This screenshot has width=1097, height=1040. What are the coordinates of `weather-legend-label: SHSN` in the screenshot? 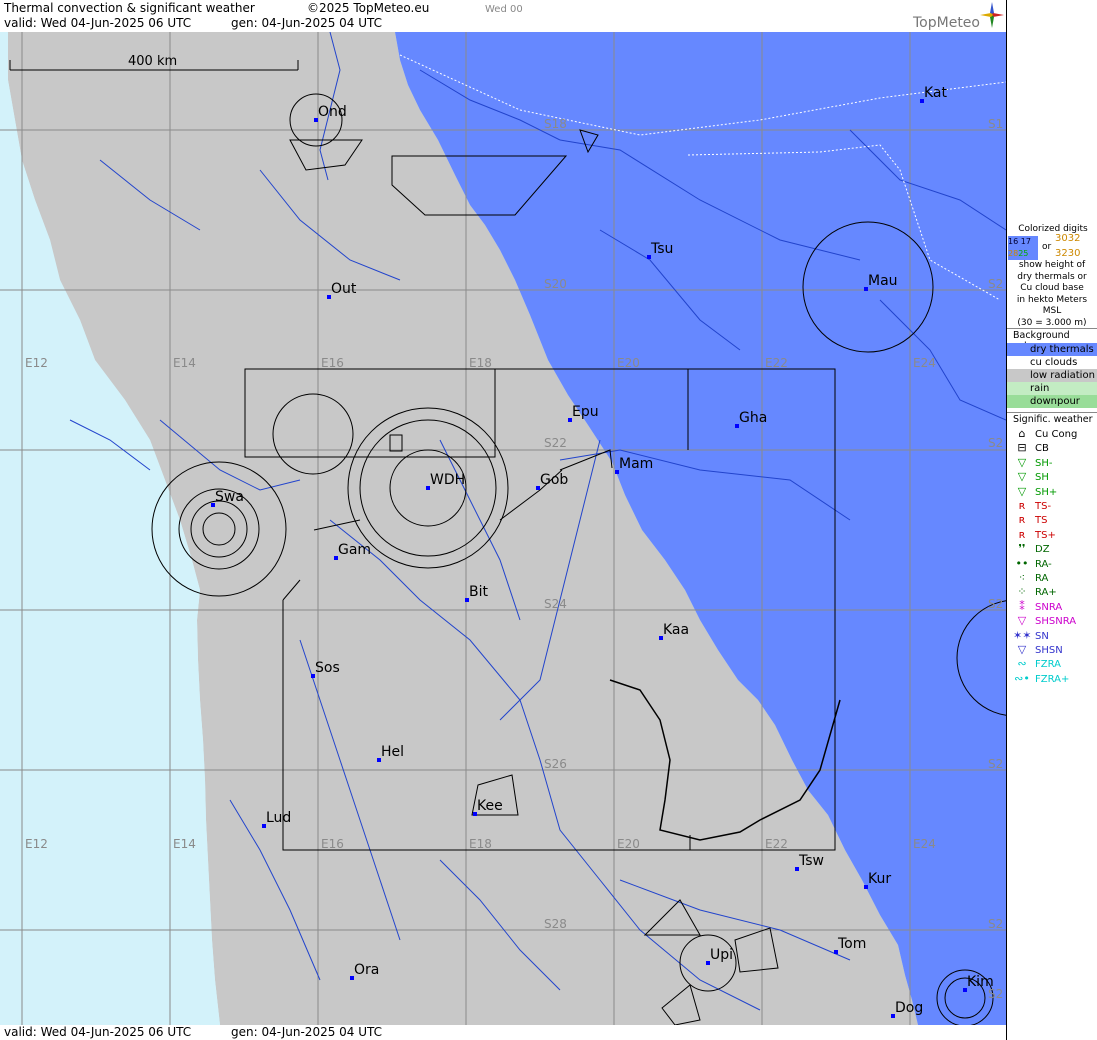 It's located at (1049, 650).